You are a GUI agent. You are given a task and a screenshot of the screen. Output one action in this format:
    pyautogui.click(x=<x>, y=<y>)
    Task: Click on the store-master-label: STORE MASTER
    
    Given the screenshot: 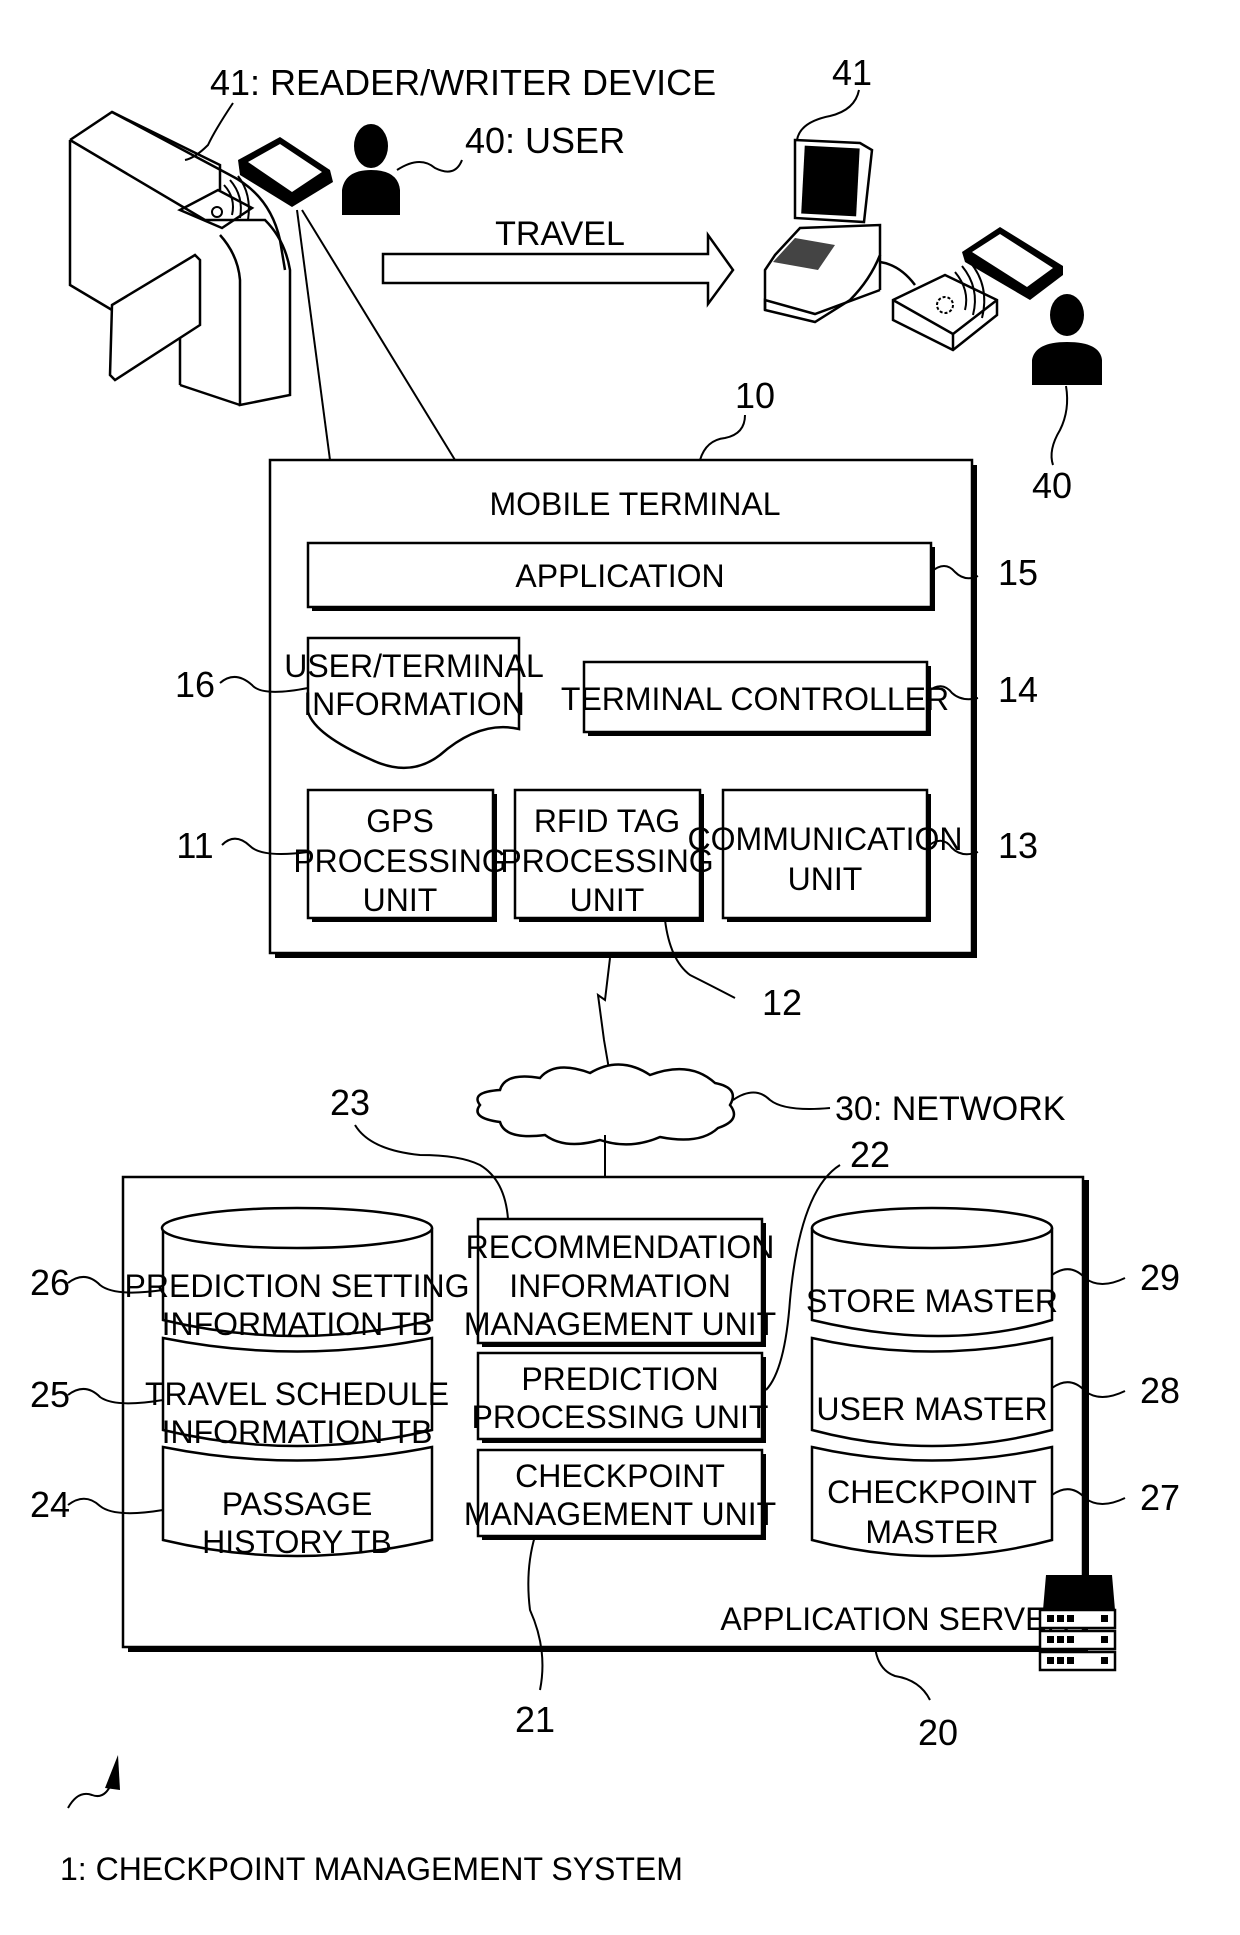 What is the action you would take?
    pyautogui.click(x=932, y=1301)
    